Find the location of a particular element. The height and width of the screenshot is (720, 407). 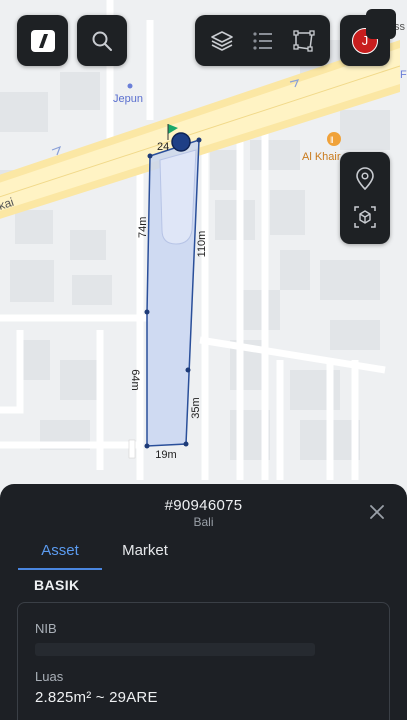

logo-button is located at coordinates (42, 40).